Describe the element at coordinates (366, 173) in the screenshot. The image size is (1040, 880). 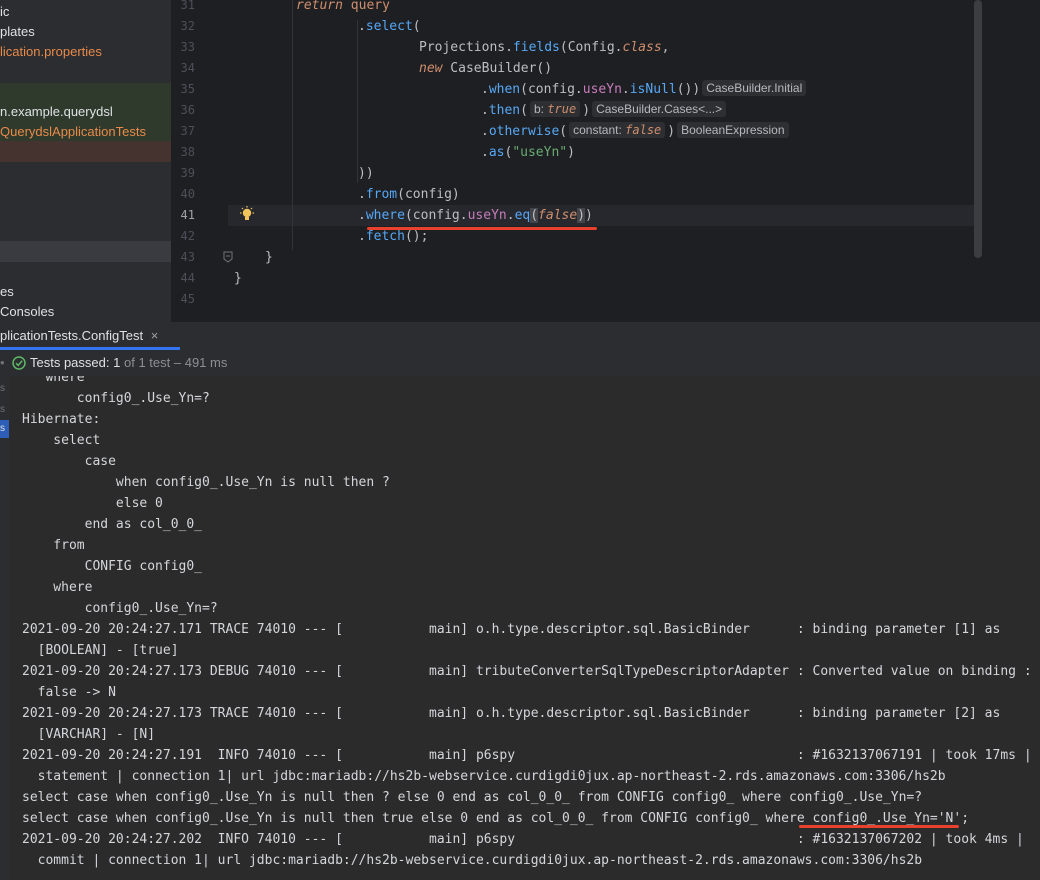
I see `code-line-39: ))` at that location.